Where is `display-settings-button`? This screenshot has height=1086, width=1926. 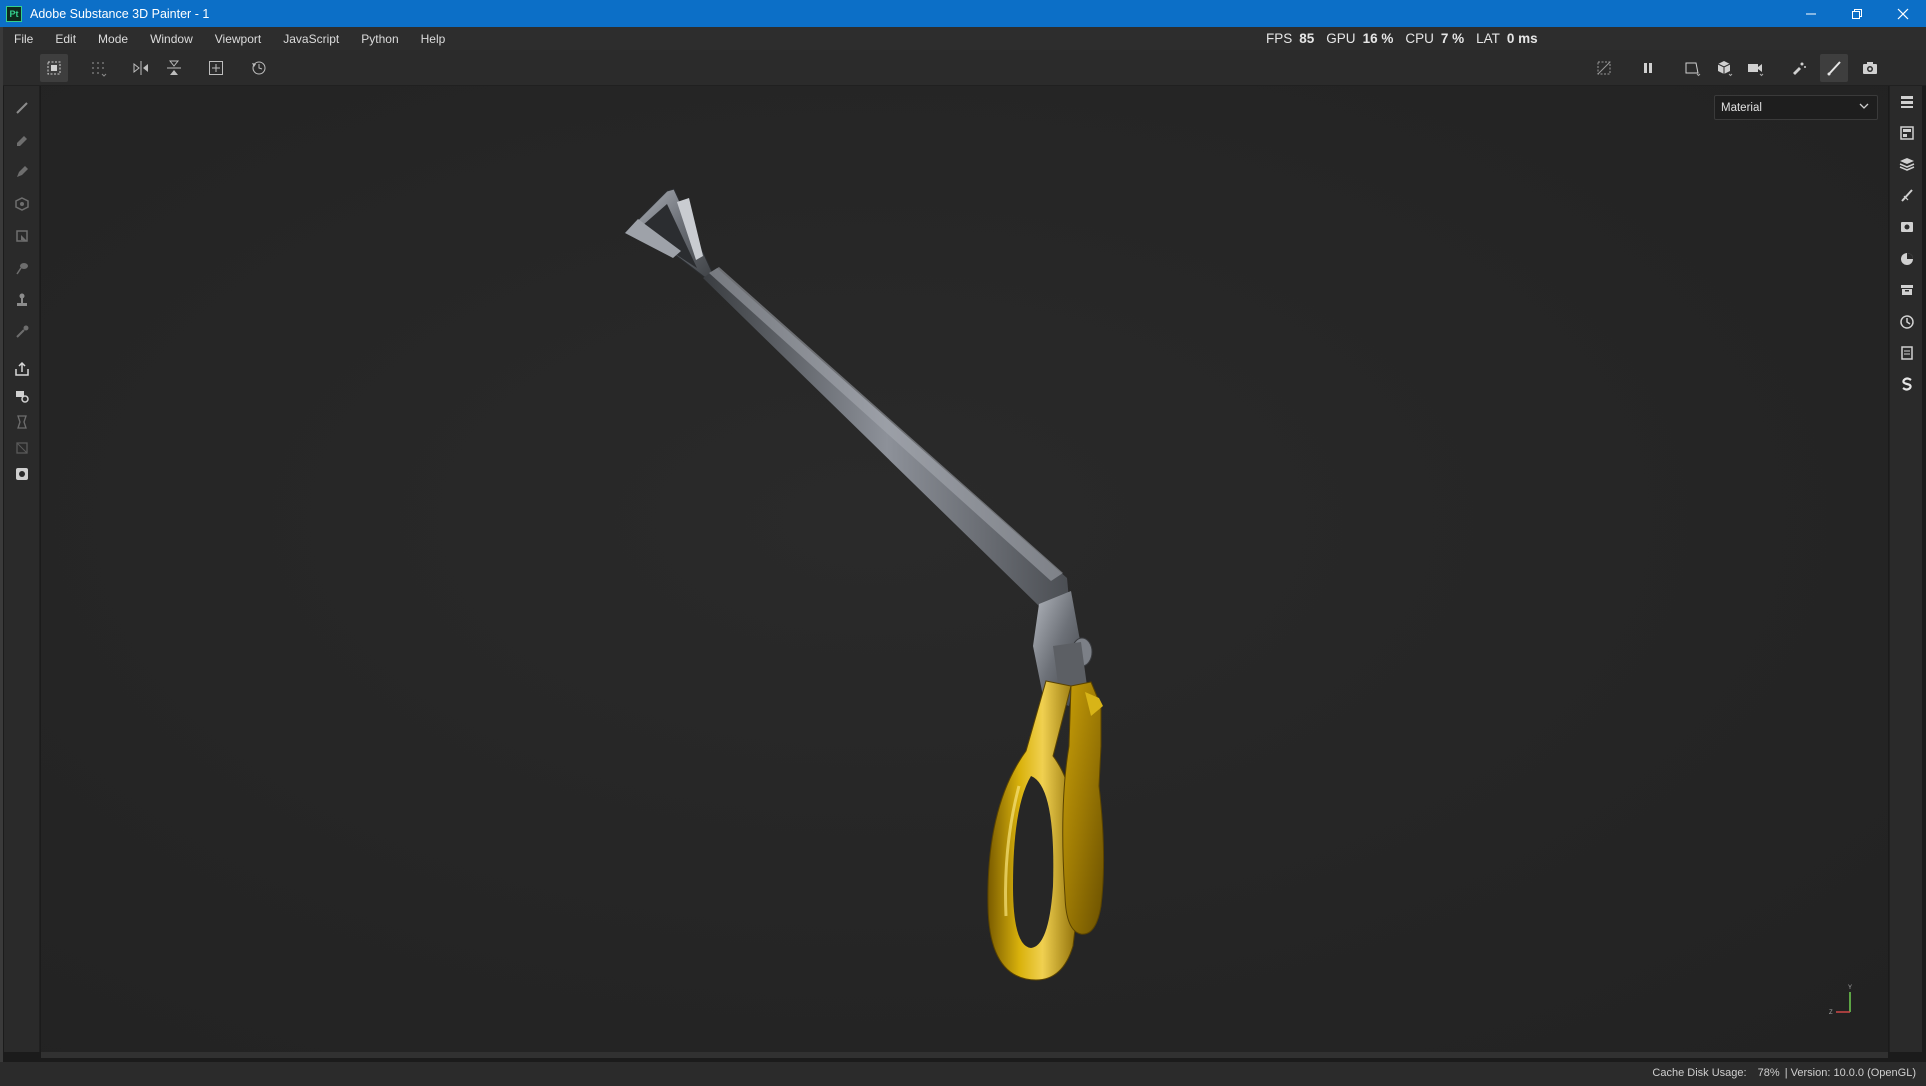 display-settings-button is located at coordinates (1907, 227).